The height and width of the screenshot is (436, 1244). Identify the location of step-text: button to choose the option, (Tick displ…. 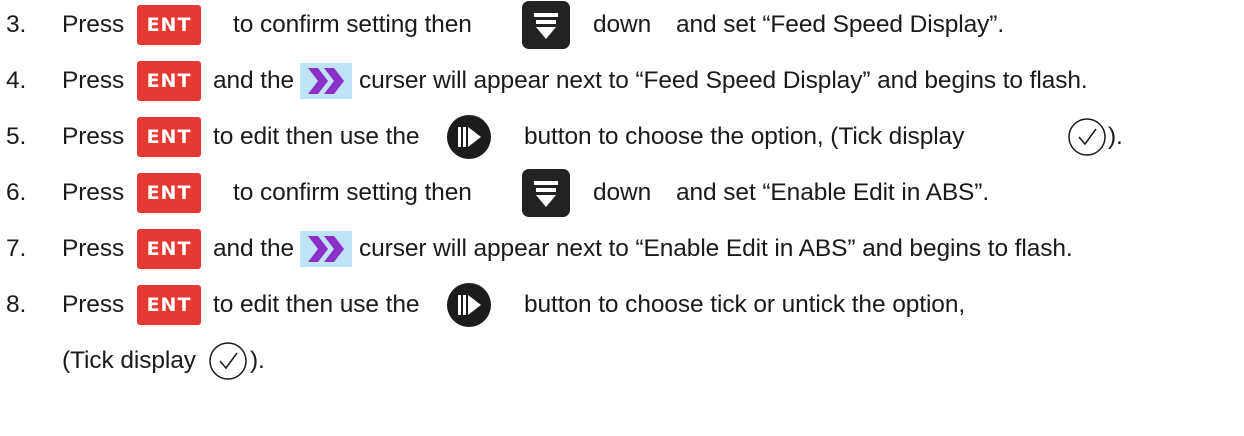
(744, 136).